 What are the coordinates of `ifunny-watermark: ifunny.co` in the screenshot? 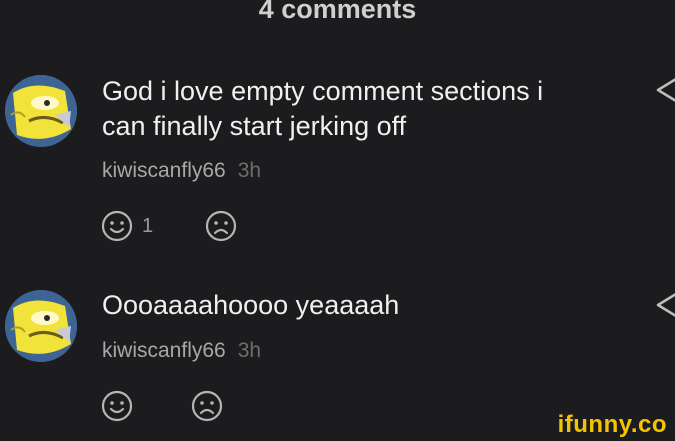 It's located at (612, 424).